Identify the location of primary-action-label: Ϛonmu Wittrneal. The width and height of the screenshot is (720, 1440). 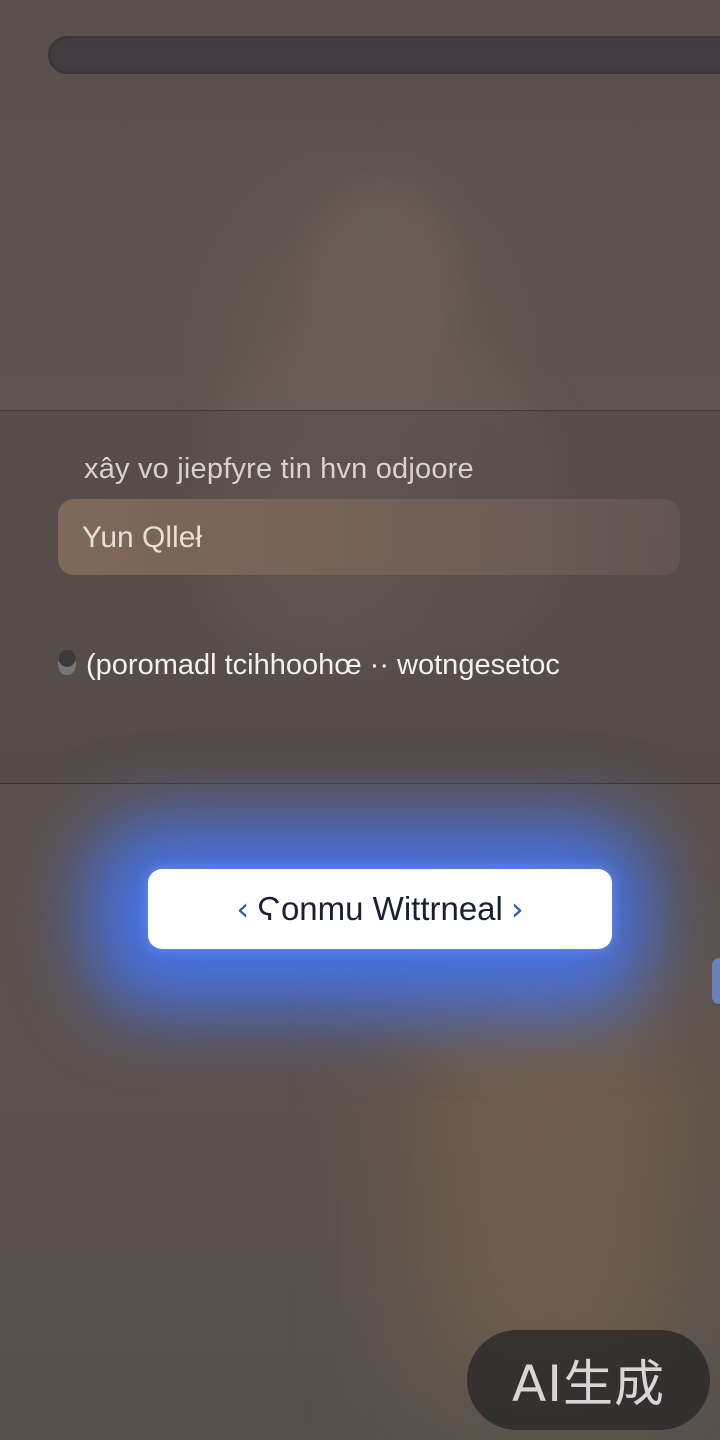
(380, 908).